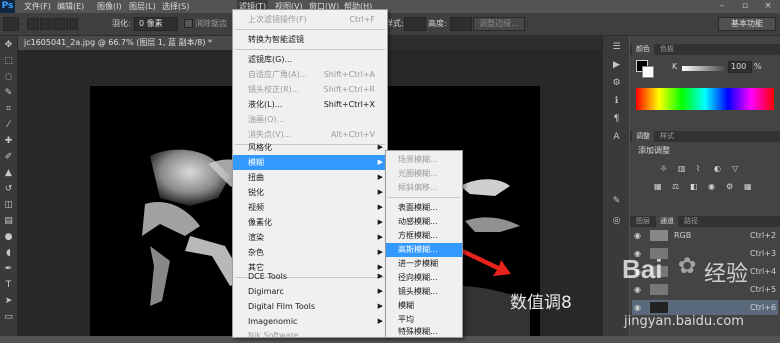 The height and width of the screenshot is (343, 780). Describe the element at coordinates (740, 67) in the screenshot. I see `color-value-input: 100` at that location.